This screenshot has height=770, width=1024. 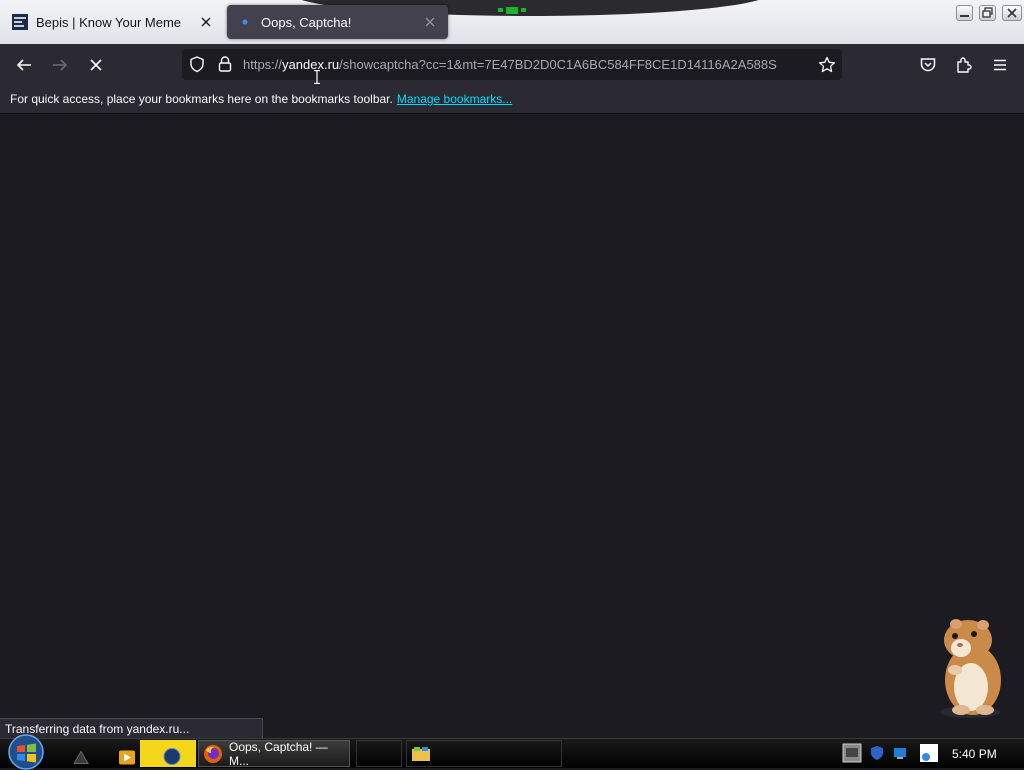 What do you see at coordinates (317, 77) in the screenshot?
I see `text-cursor-icon` at bounding box center [317, 77].